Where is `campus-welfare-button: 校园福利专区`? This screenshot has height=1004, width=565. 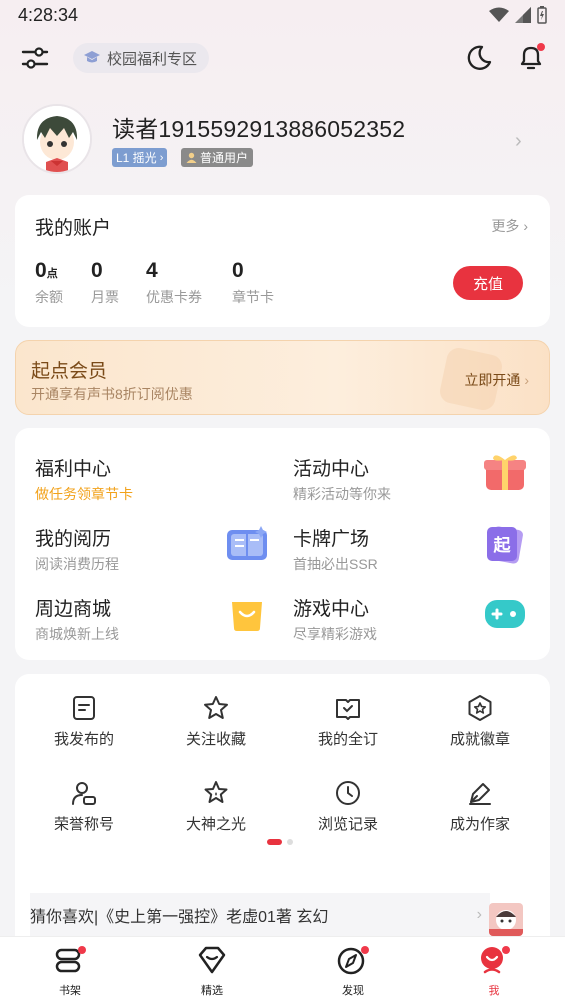
campus-welfare-button: 校园福利专区 is located at coordinates (141, 58).